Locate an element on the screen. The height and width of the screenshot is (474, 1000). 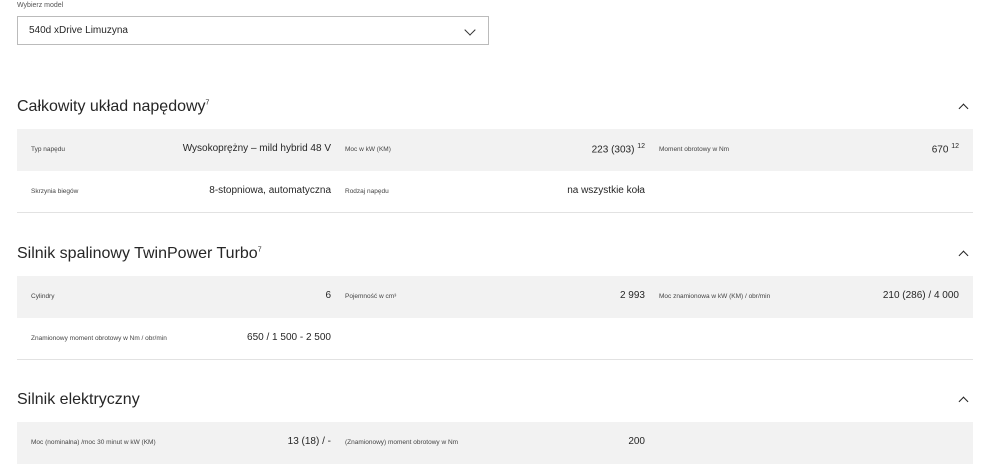
spec-value: 223 (303) 12 is located at coordinates (618, 149).